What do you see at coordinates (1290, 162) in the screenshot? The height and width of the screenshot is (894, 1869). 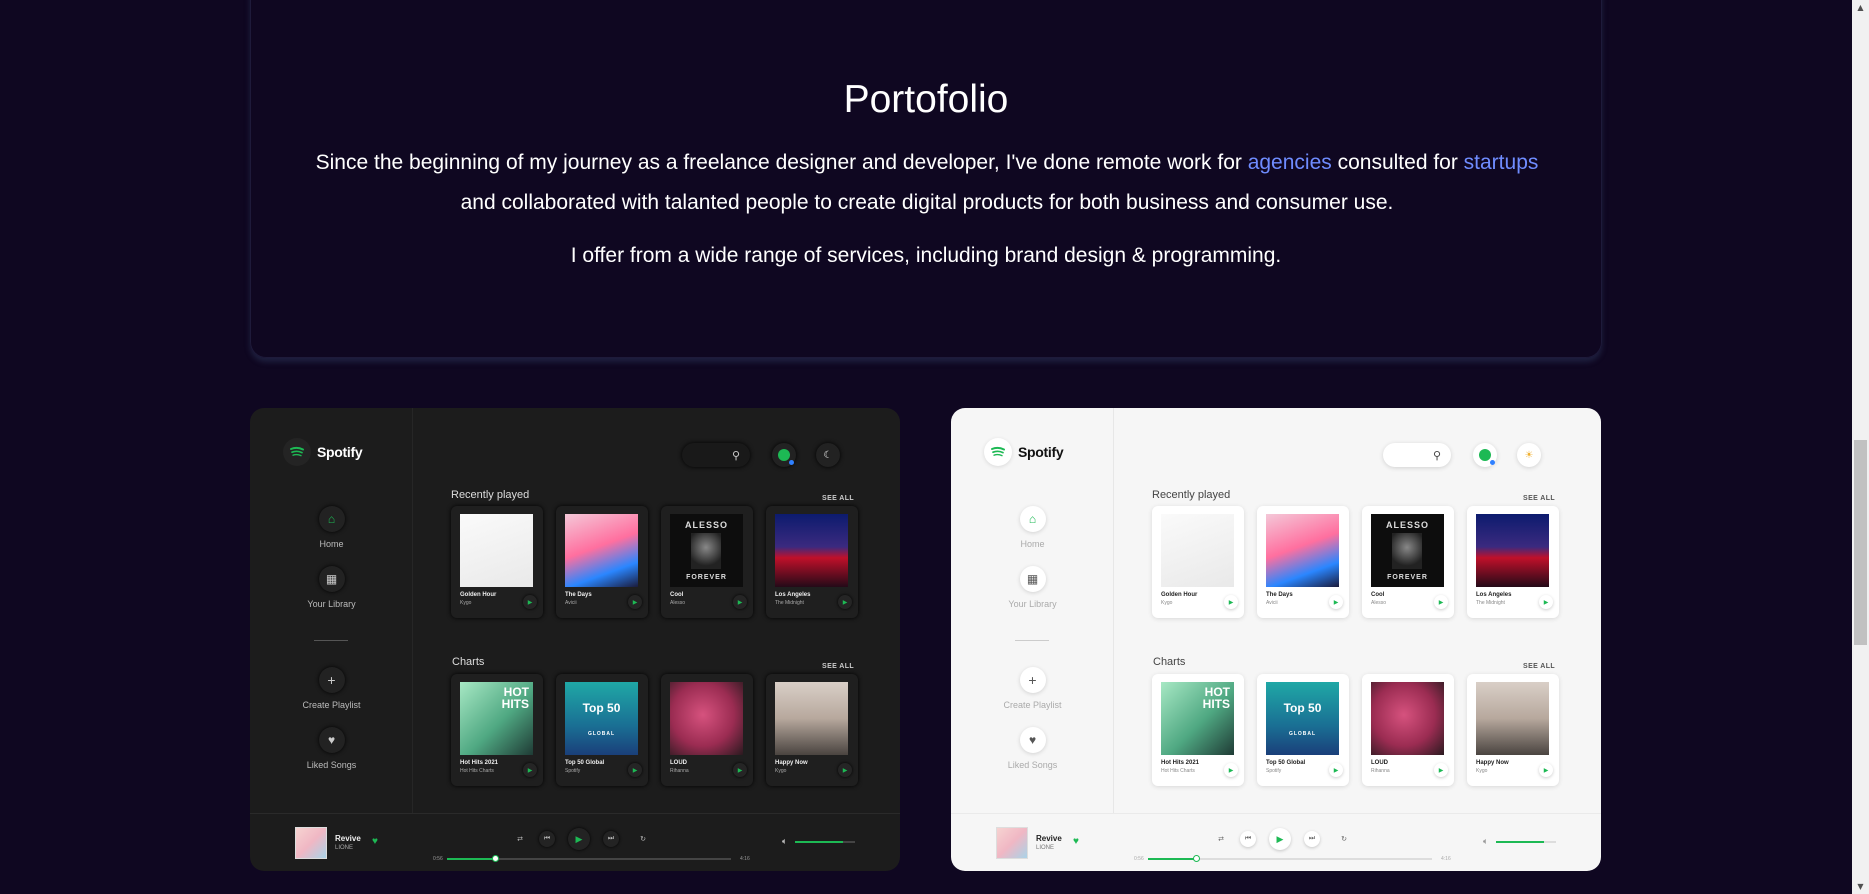 I see `agencies-link: agencies` at bounding box center [1290, 162].